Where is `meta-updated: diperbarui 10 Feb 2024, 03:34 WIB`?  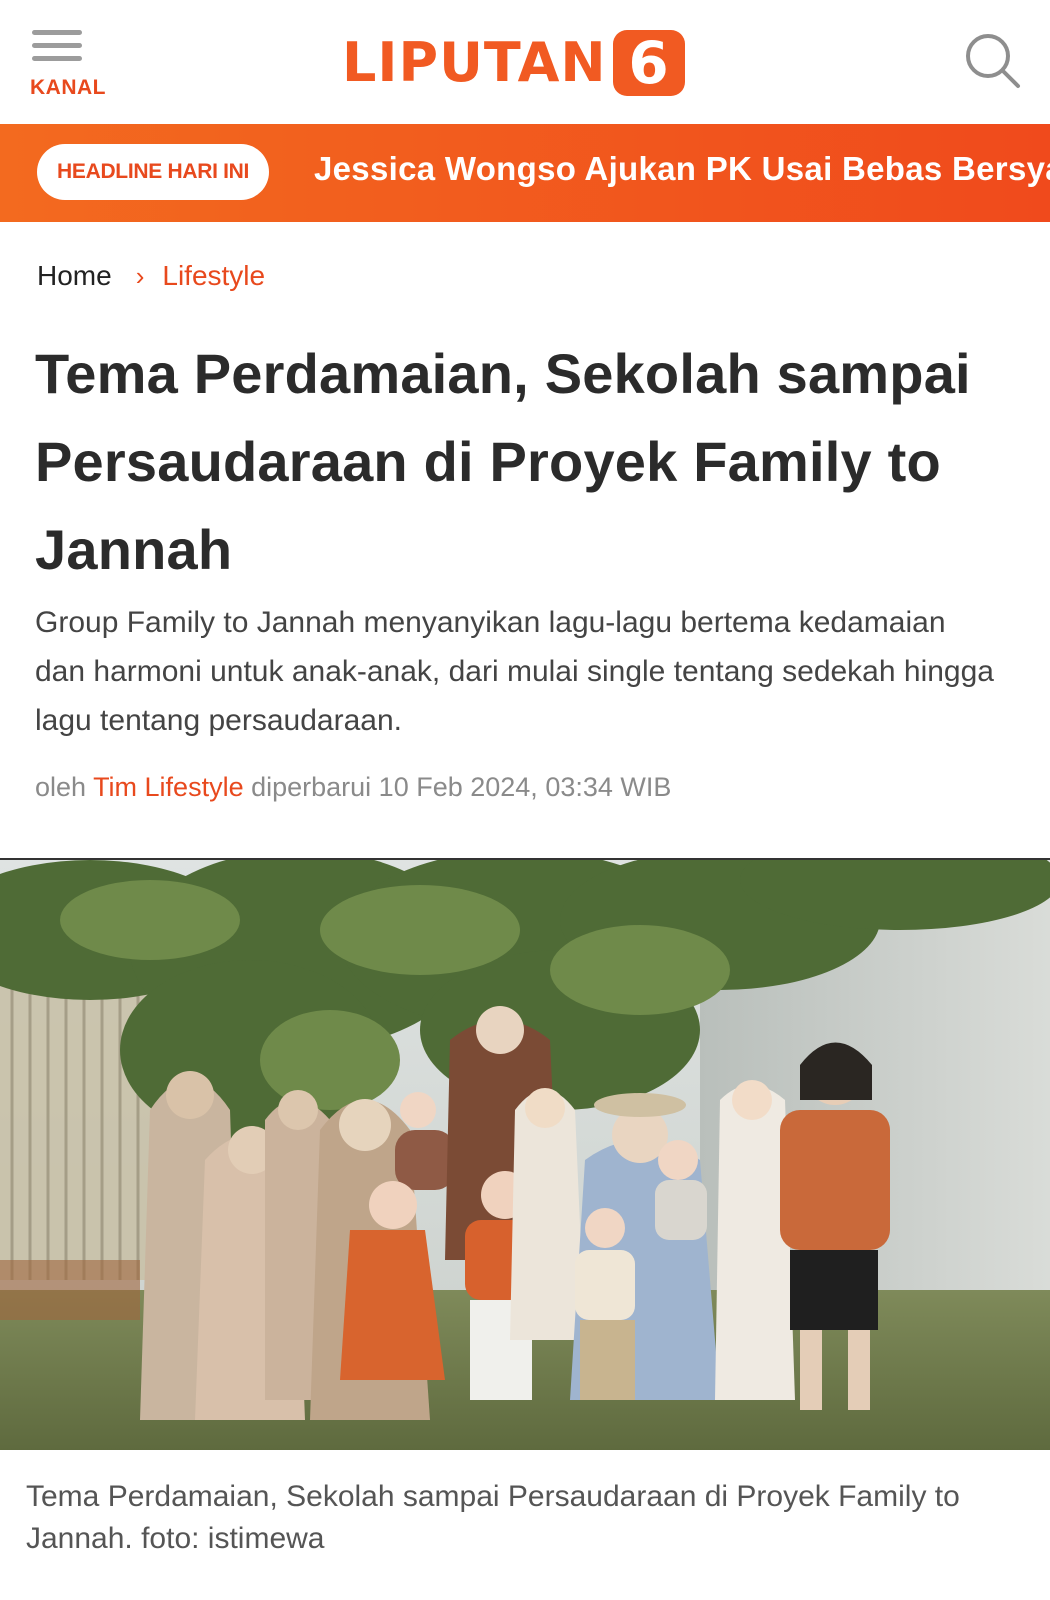
meta-updated: diperbarui 10 Feb 2024, 03:34 WIB is located at coordinates (461, 787).